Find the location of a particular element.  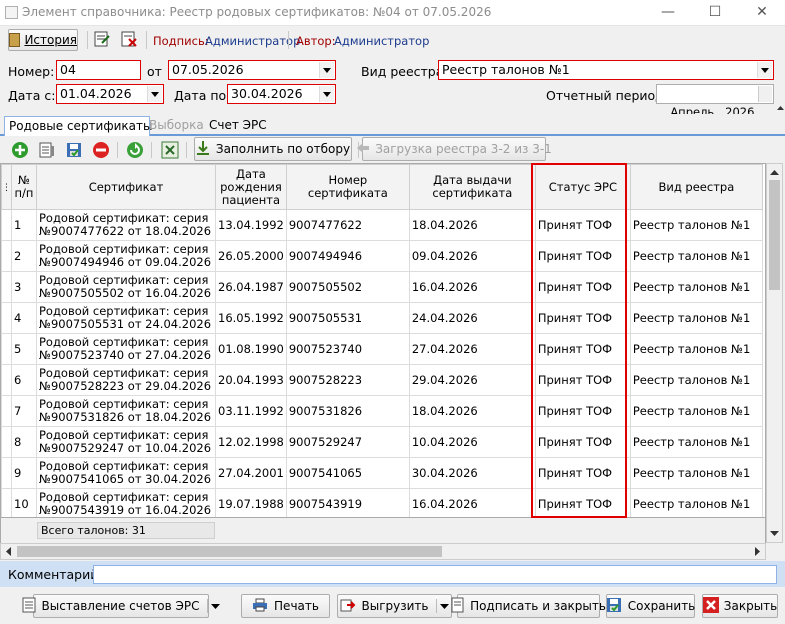

date-input: 07.05.2026 is located at coordinates (252, 70).